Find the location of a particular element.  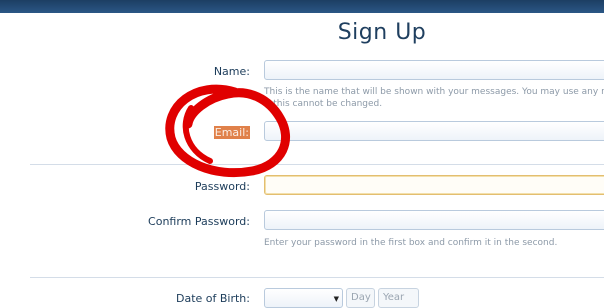

confirm-password-label: Confirm Password: is located at coordinates (199, 221).